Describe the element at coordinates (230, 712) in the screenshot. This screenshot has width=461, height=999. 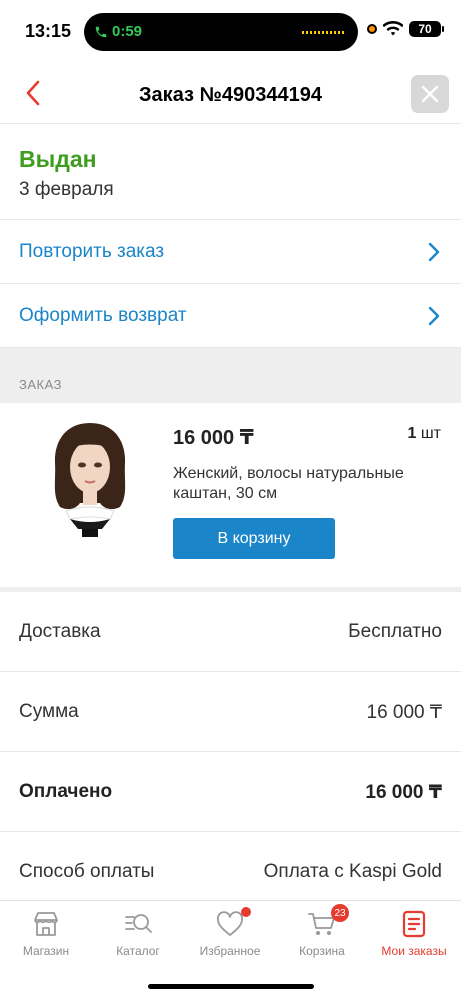
I see `sum-row: Сумма 16 000 ₸` at that location.